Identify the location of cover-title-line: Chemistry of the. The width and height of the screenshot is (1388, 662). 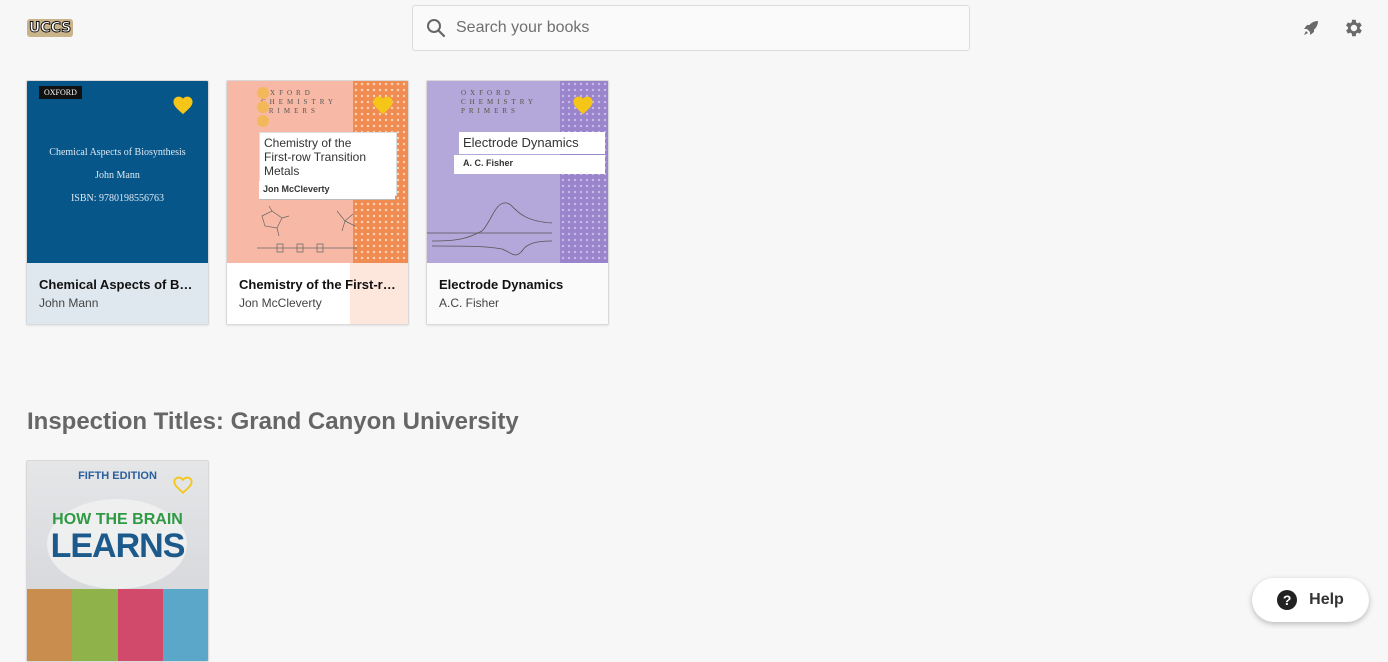
(308, 143).